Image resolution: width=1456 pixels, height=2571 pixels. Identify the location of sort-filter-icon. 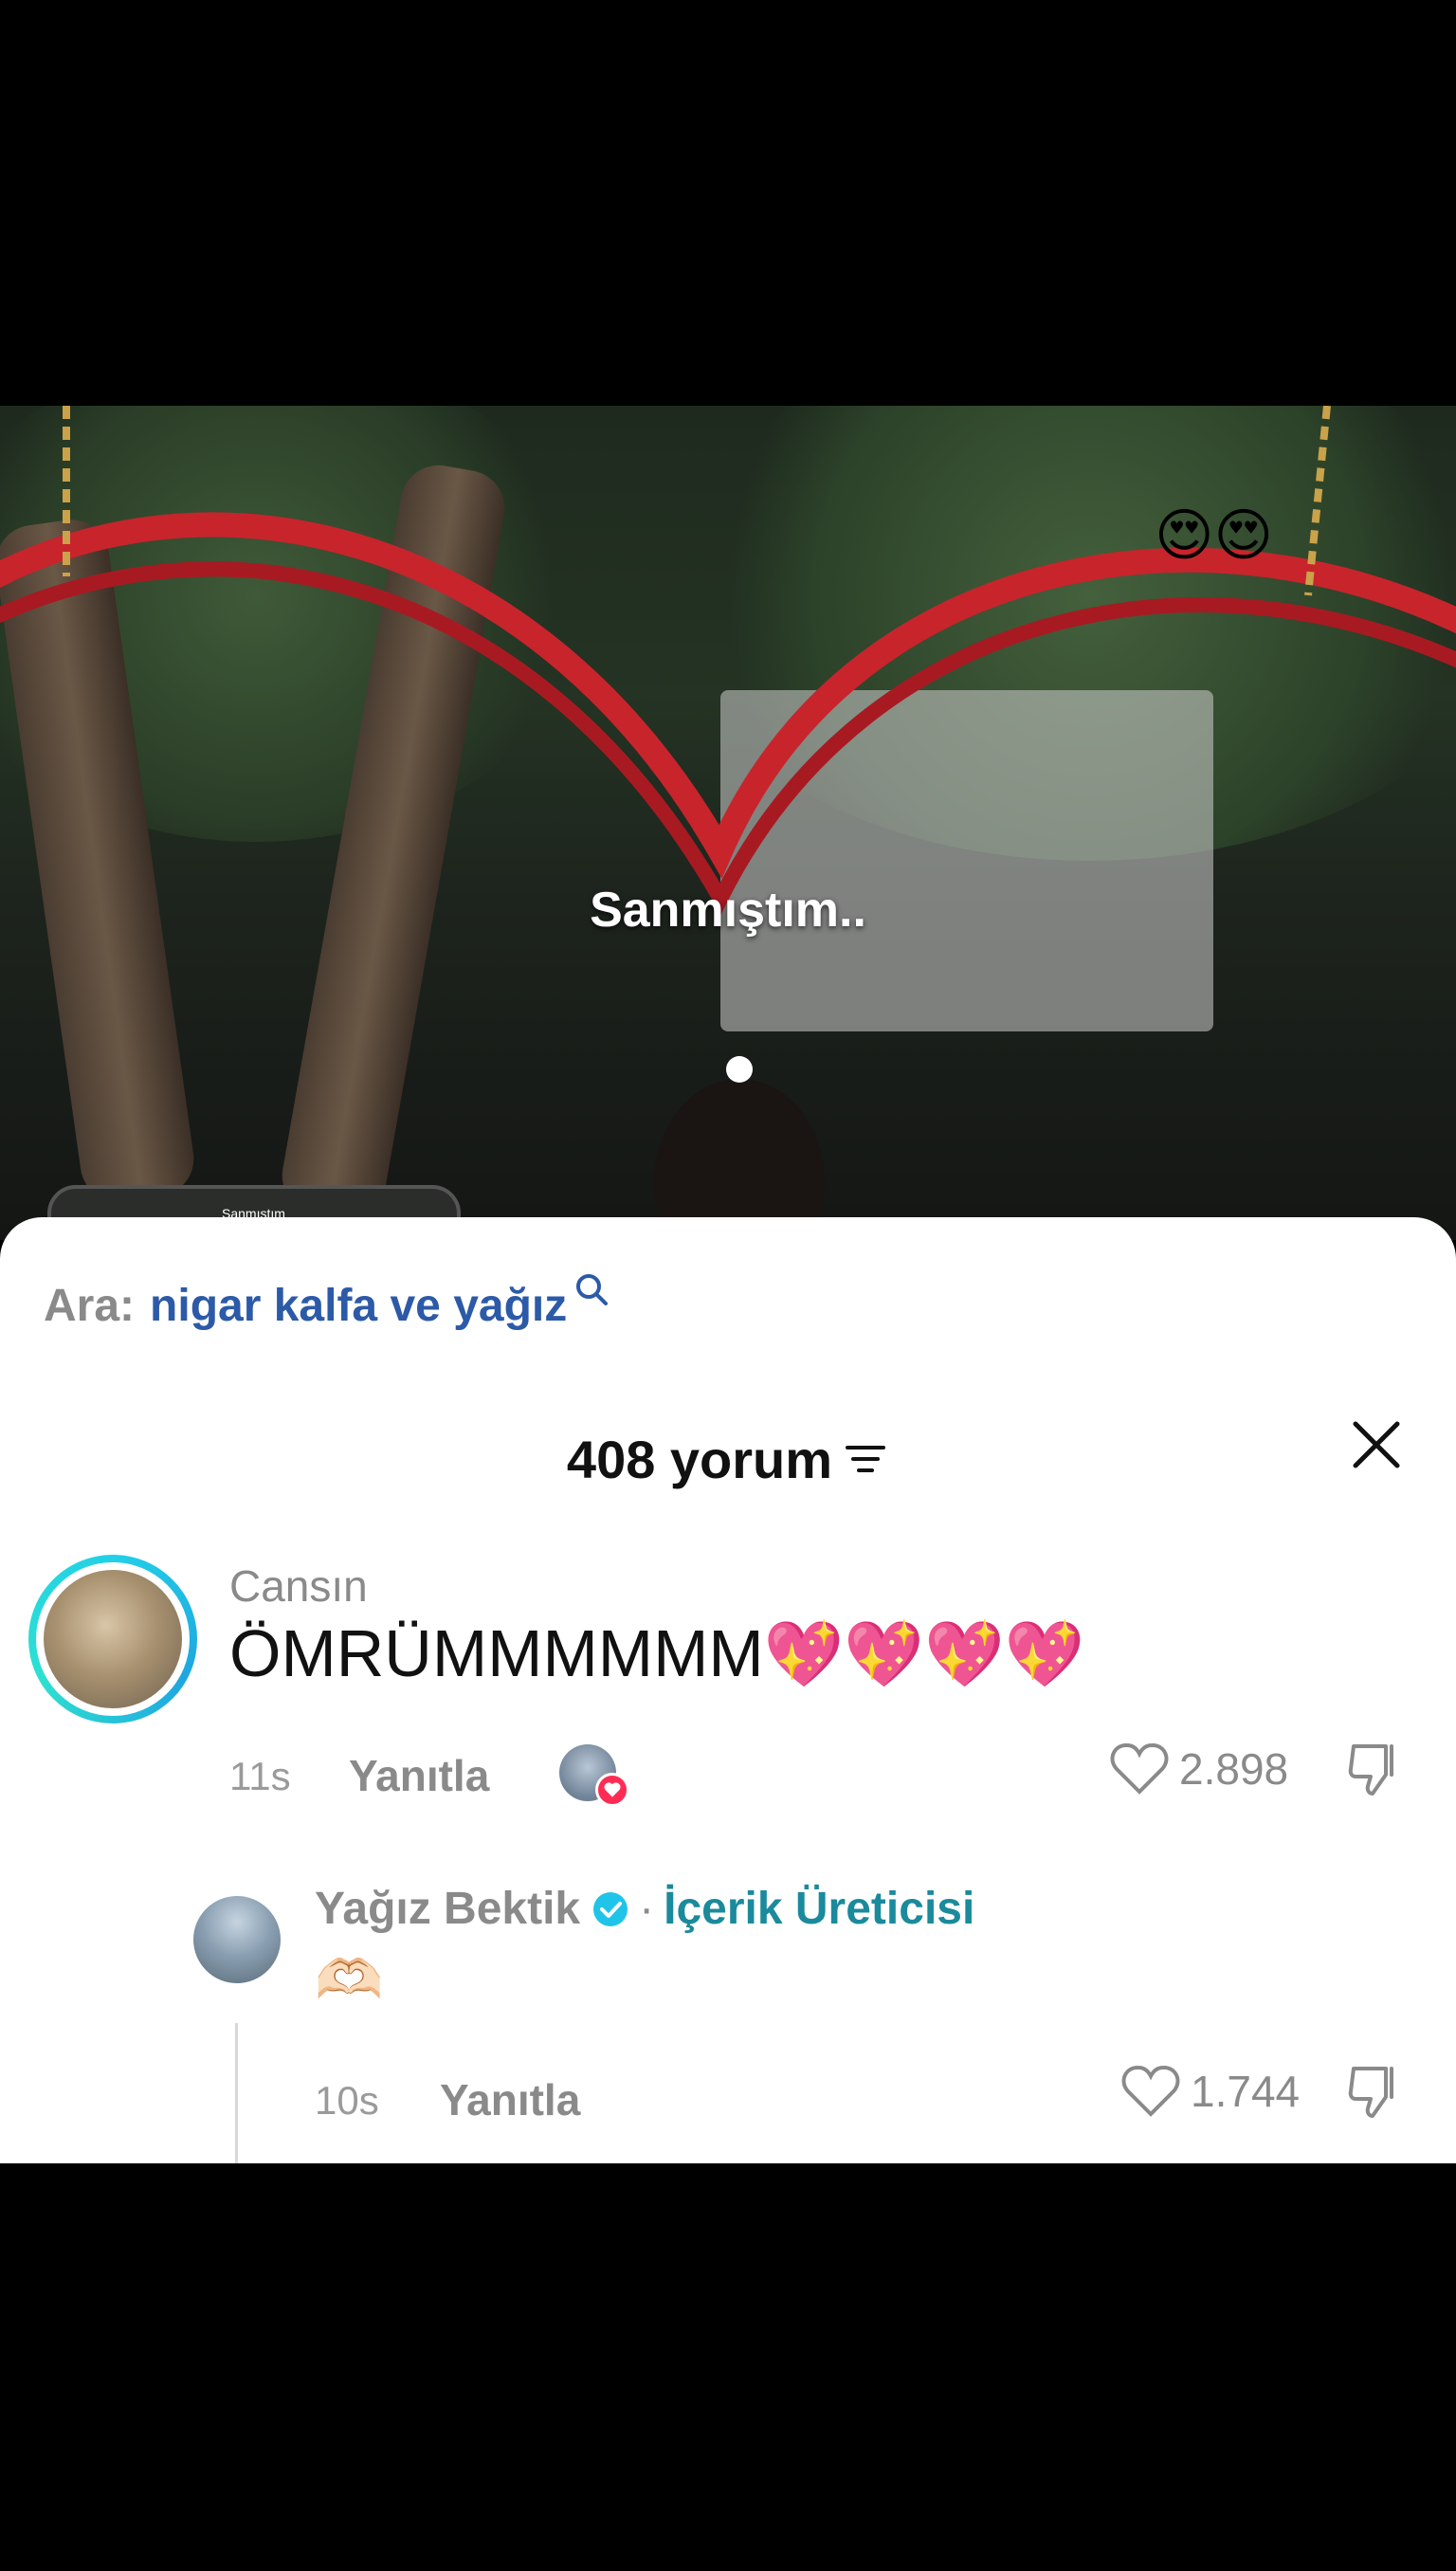
(865, 1459).